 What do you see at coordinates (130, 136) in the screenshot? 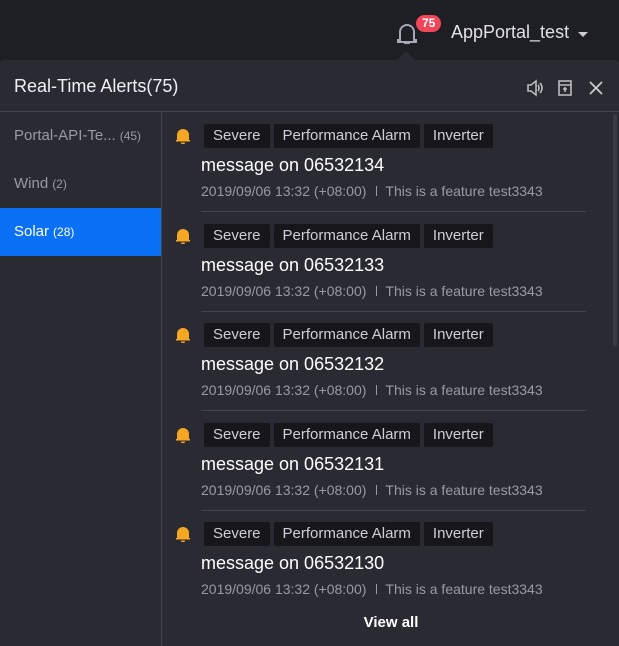
I see `sidebar-item-count: (45)` at bounding box center [130, 136].